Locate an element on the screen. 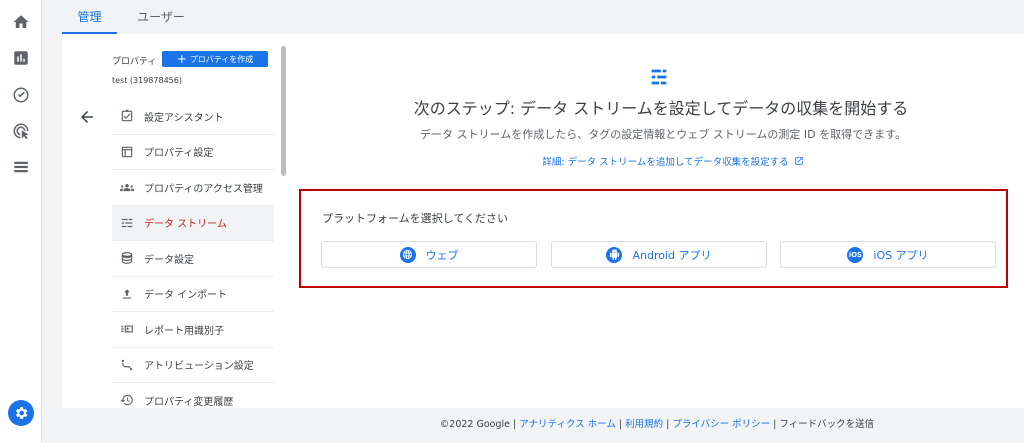 The image size is (1024, 443). nav-item-label: プロパティ変更履歴 is located at coordinates (189, 402).